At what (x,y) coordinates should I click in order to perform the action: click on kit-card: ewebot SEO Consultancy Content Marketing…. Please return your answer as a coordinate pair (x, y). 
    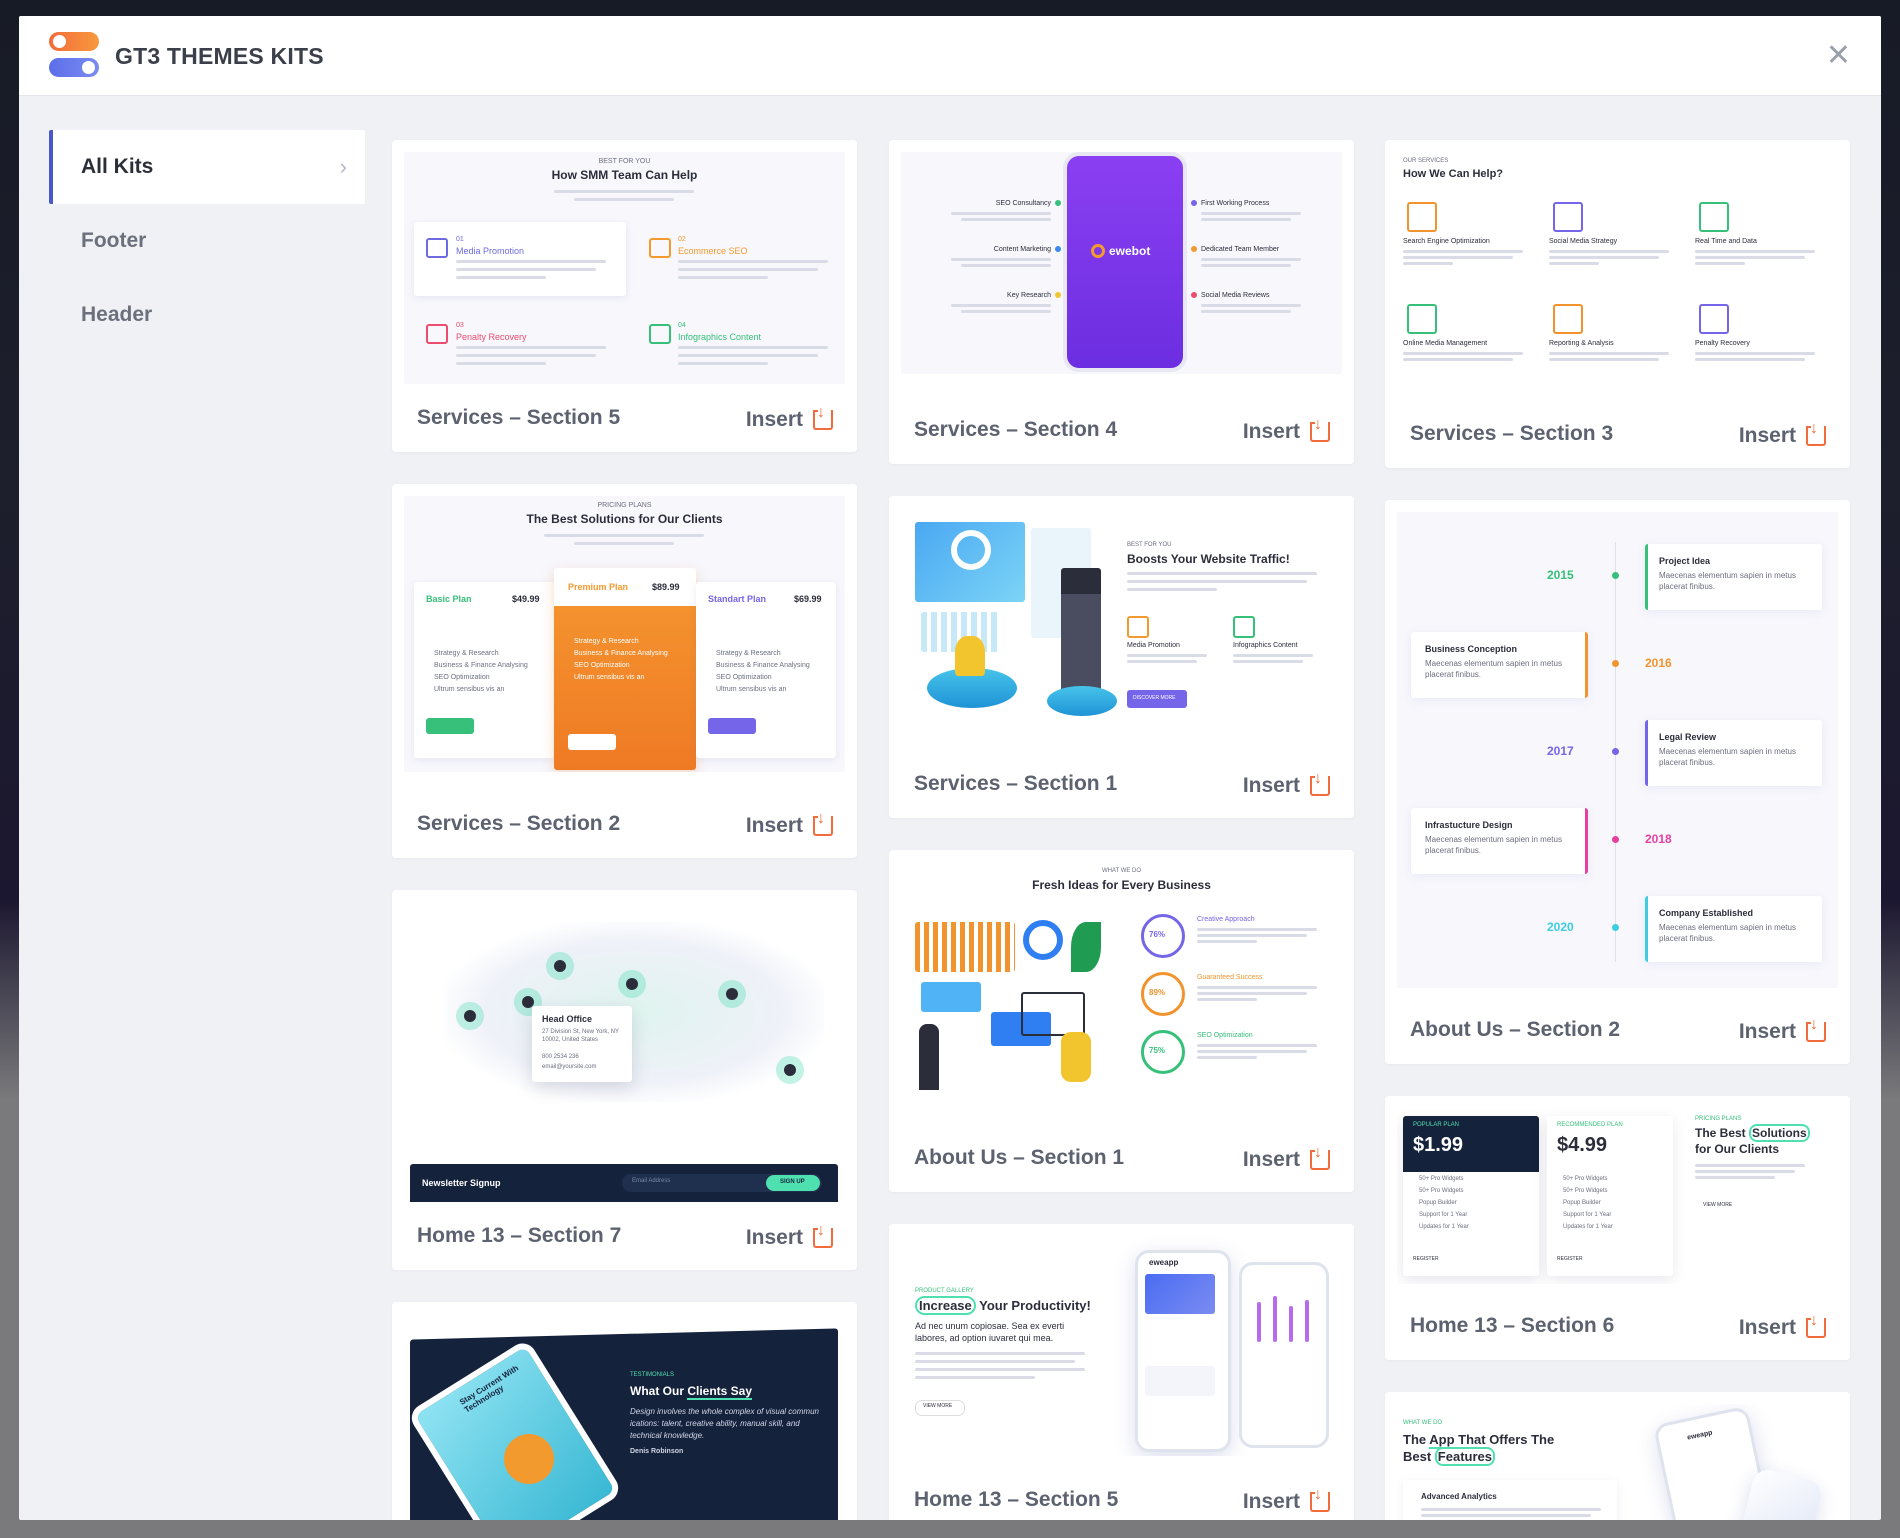
    Looking at the image, I should click on (1121, 302).